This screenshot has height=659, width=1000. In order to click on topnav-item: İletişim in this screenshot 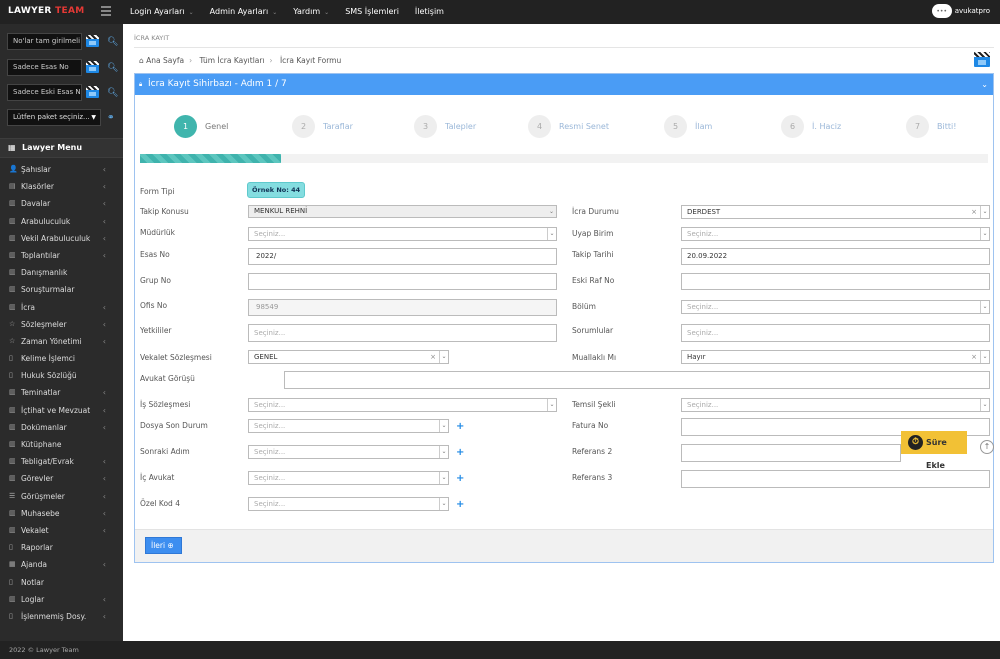, I will do `click(429, 12)`.